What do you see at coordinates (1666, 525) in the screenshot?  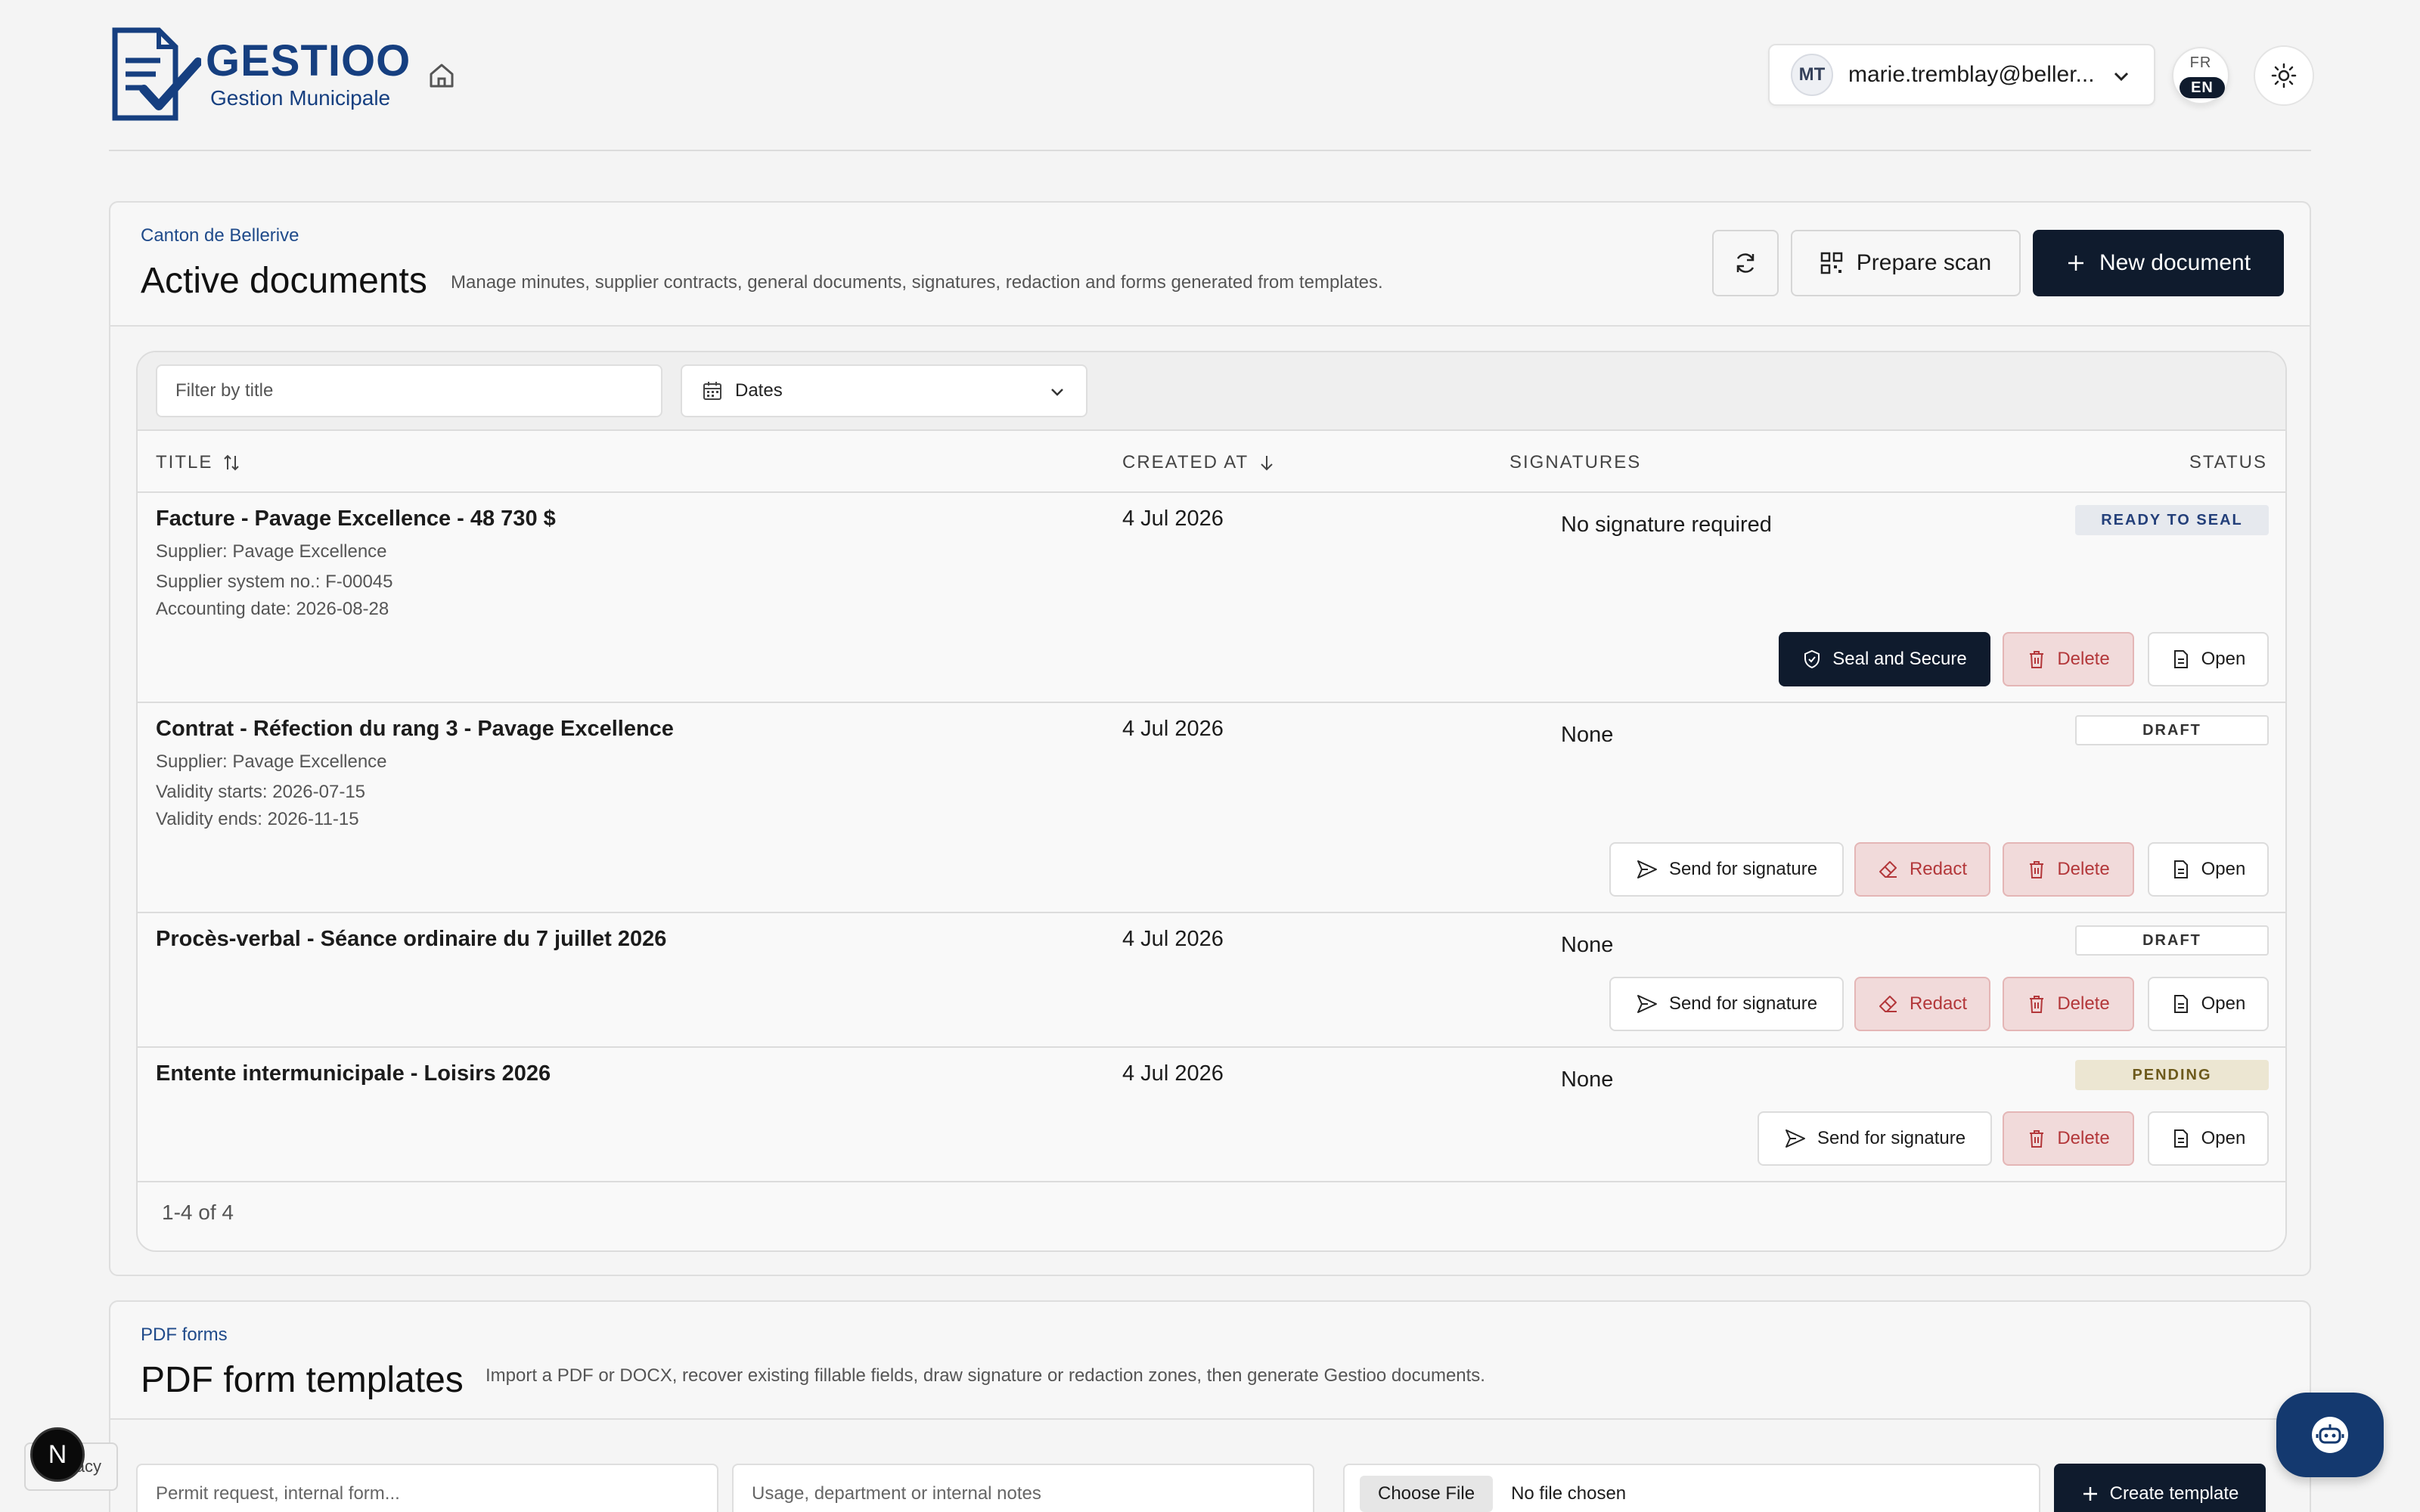 I see `signatures-status: No signature required` at bounding box center [1666, 525].